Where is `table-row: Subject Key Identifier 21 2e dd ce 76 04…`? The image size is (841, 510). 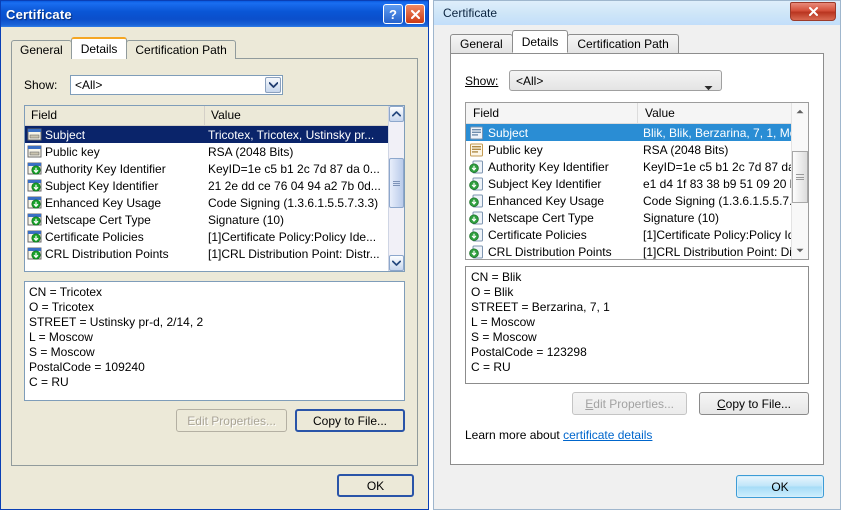 table-row: Subject Key Identifier 21 2e dd ce 76 04… is located at coordinates (214, 185).